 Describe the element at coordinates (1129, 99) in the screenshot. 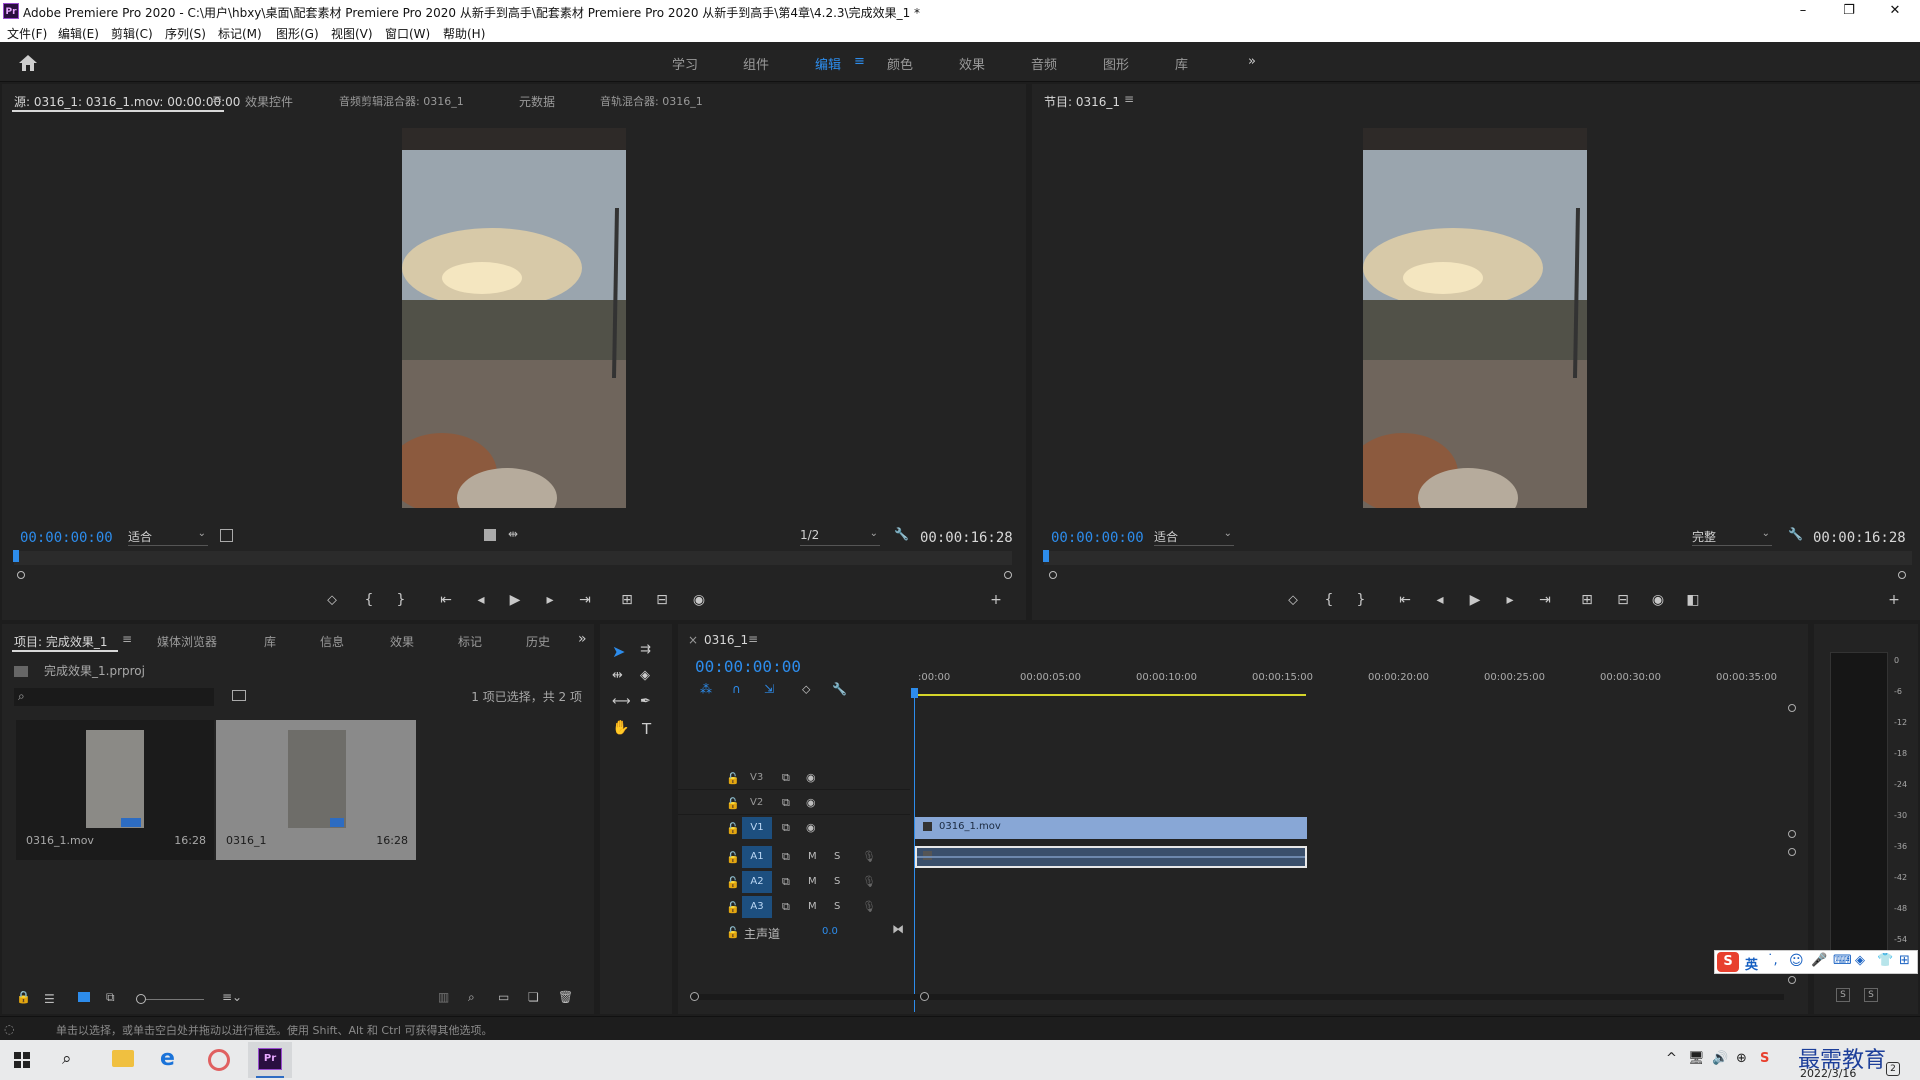

I see `program-tab-menu-icon: ≡` at that location.